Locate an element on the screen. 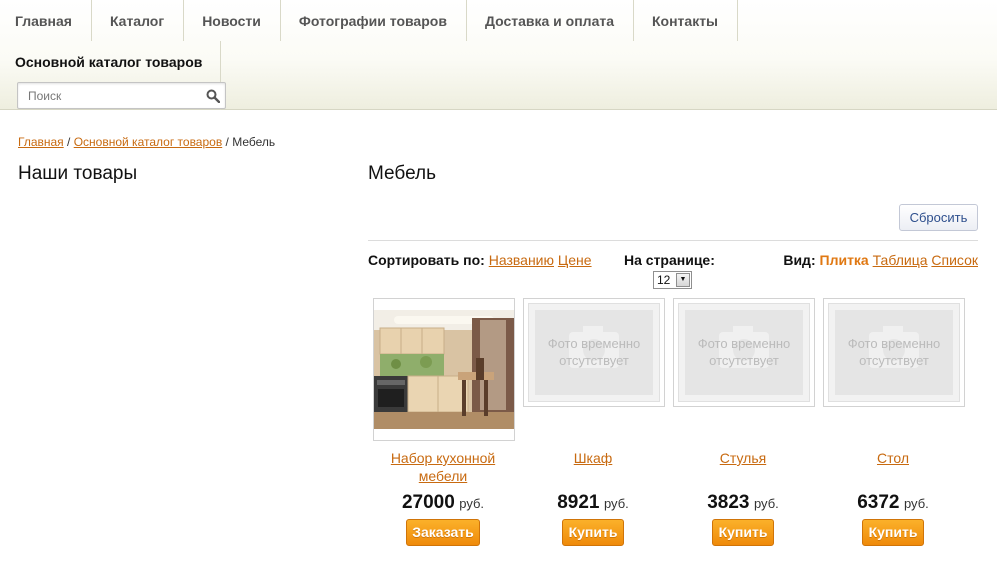 Image resolution: width=997 pixels, height=565 pixels. product-price: 27000 руб. is located at coordinates (443, 503).